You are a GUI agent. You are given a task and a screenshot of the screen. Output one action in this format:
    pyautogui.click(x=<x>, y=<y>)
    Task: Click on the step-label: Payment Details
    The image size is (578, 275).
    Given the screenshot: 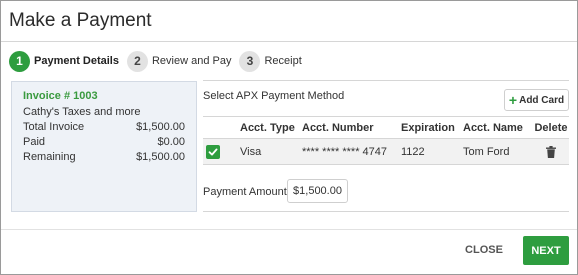 What is the action you would take?
    pyautogui.click(x=76, y=61)
    